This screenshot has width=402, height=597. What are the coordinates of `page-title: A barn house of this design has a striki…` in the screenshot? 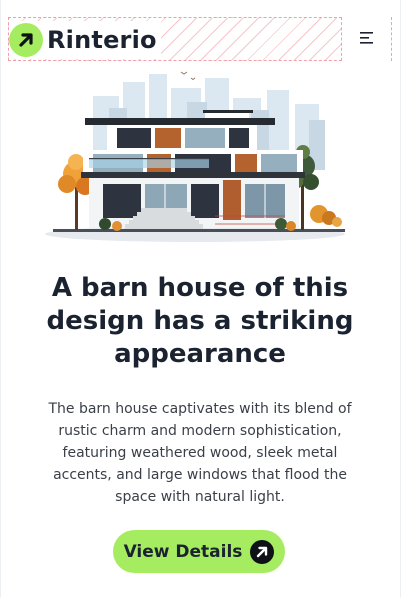 It's located at (200, 321).